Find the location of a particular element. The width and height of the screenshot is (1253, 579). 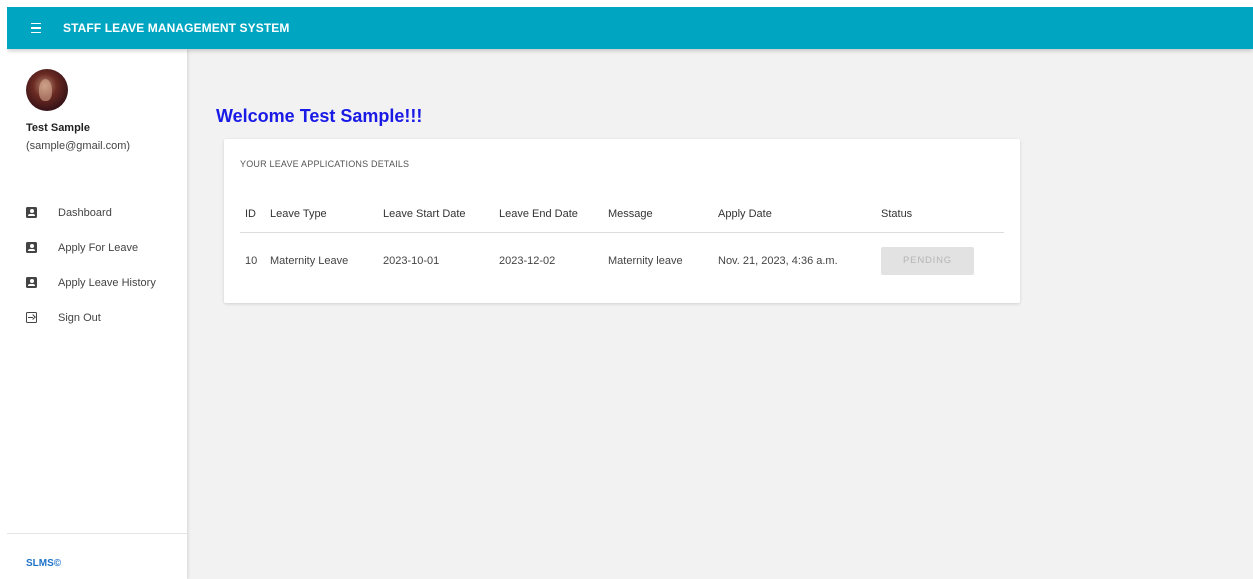

cell-end-date: 2023-12-02 is located at coordinates (527, 260).